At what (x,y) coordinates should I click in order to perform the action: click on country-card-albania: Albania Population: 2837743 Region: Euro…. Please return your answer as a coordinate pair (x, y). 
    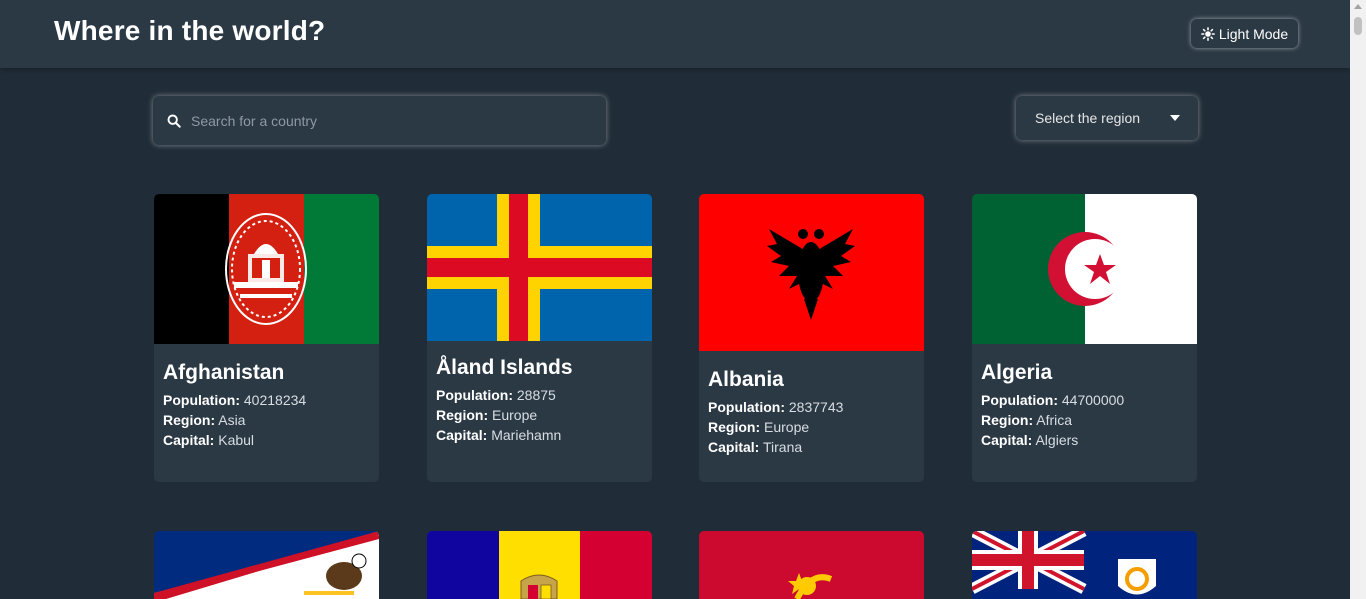
    Looking at the image, I should click on (811, 338).